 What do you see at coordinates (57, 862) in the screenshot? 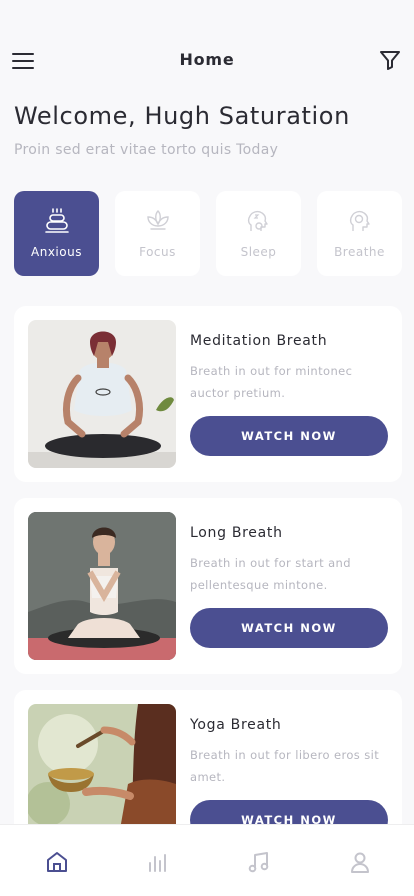
I see `home-icon` at bounding box center [57, 862].